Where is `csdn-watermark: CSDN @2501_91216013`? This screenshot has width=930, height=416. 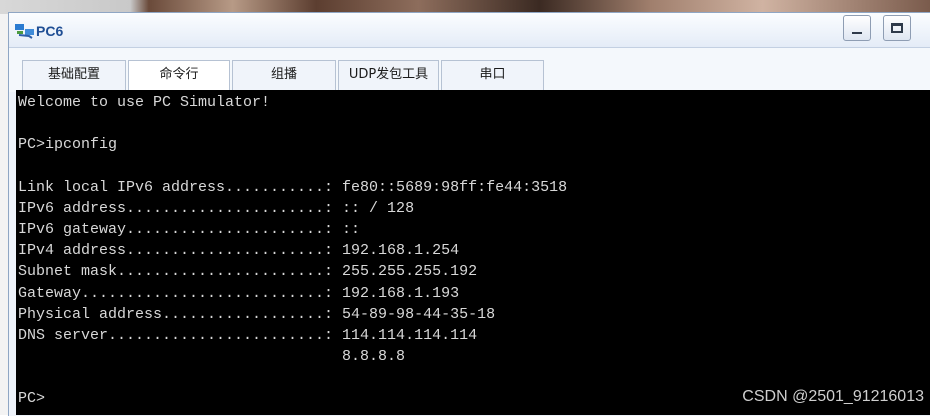
csdn-watermark: CSDN @2501_91216013 is located at coordinates (833, 396).